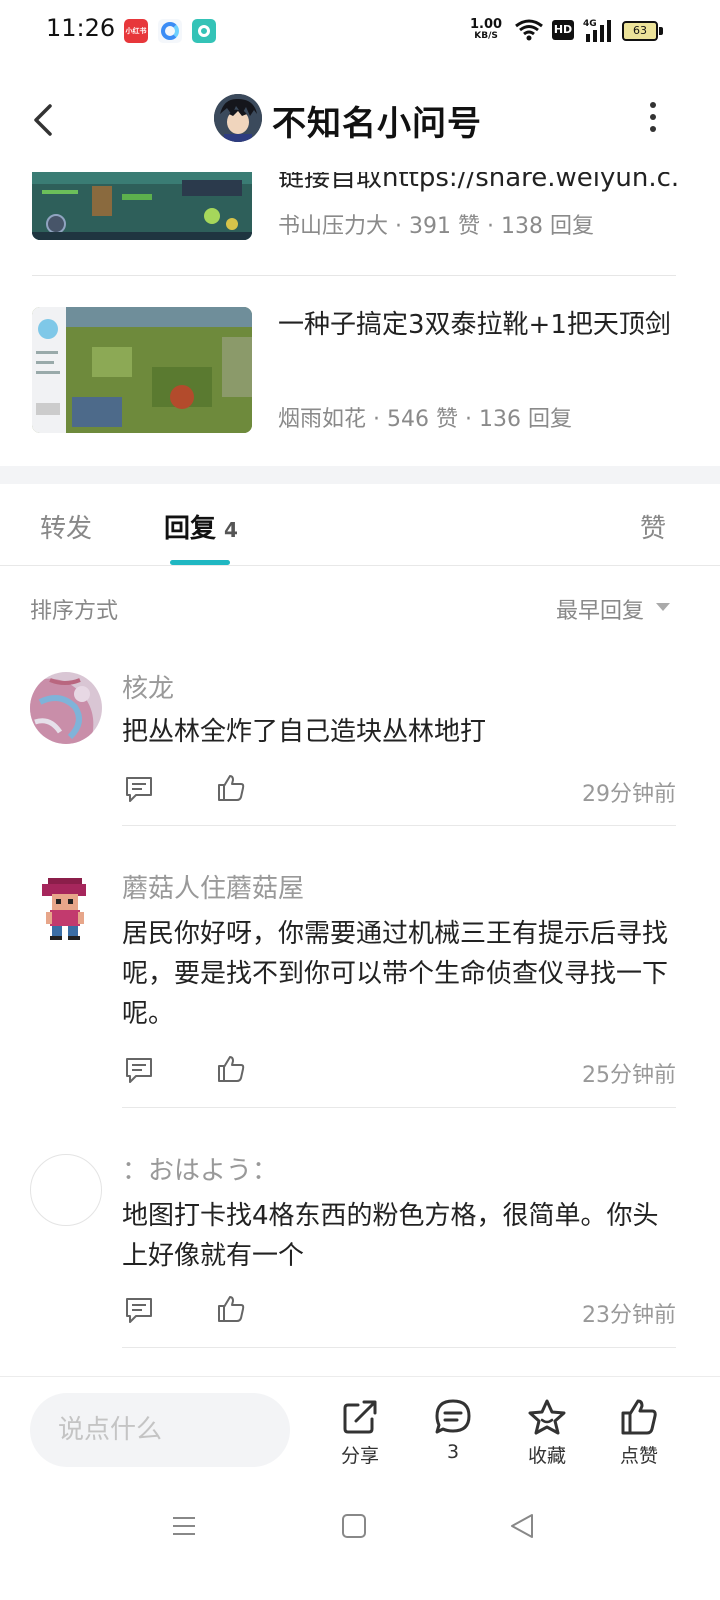 Image resolution: width=720 pixels, height=1600 pixels. I want to click on browser-app-icon, so click(170, 31).